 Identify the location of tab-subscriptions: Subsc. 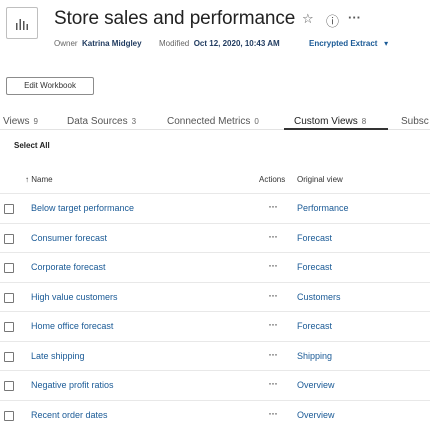
(415, 121).